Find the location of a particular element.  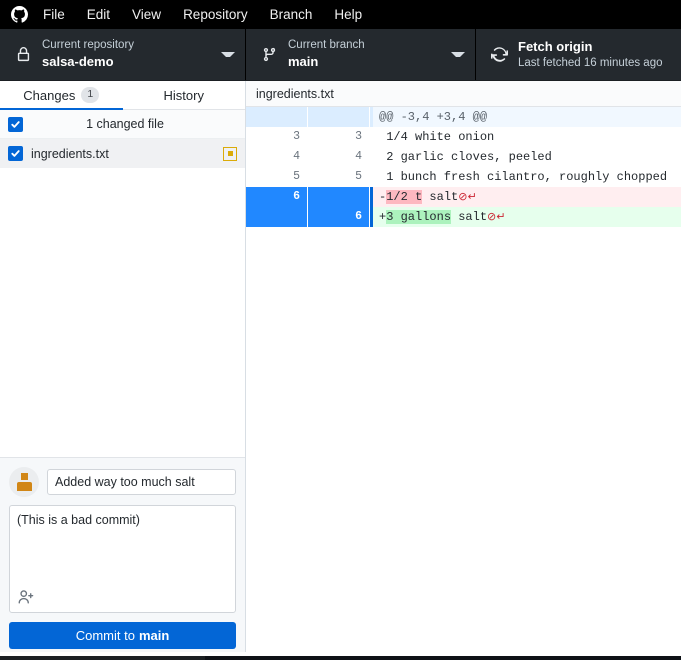

tab-history-label: History is located at coordinates (183, 95).